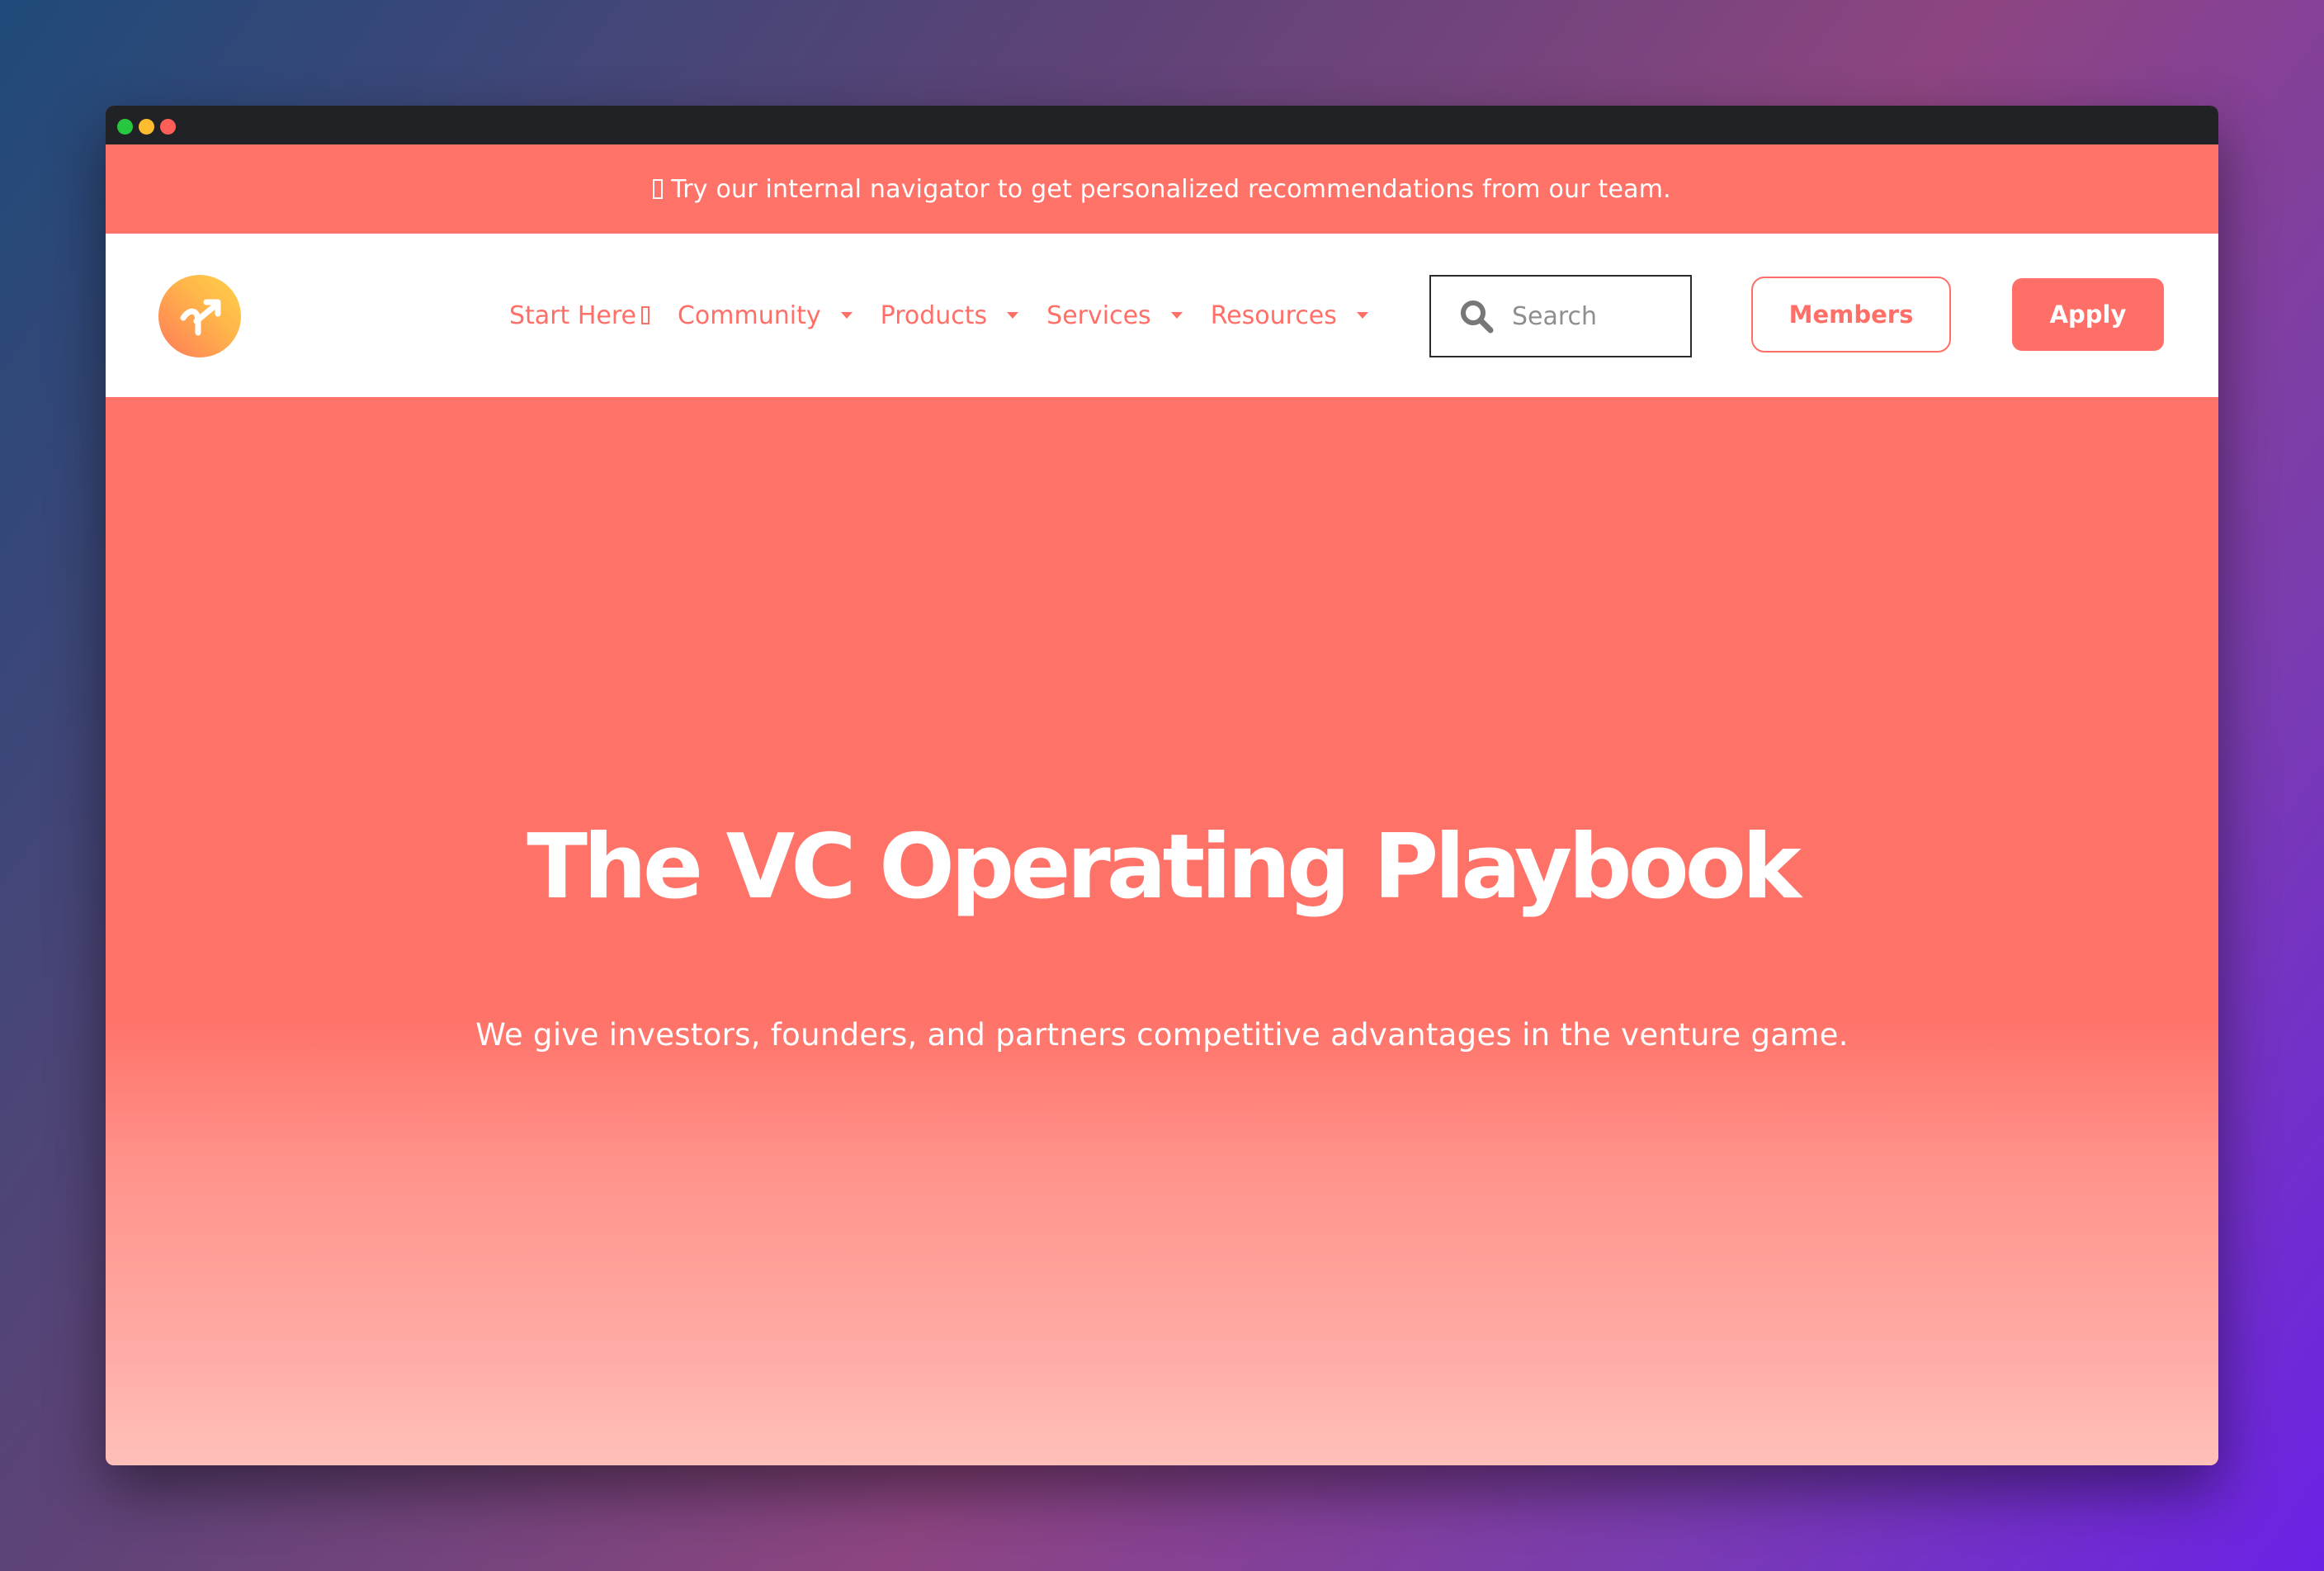 This screenshot has height=1571, width=2324. Describe the element at coordinates (147, 127) in the screenshot. I see `window-minimize-button` at that location.